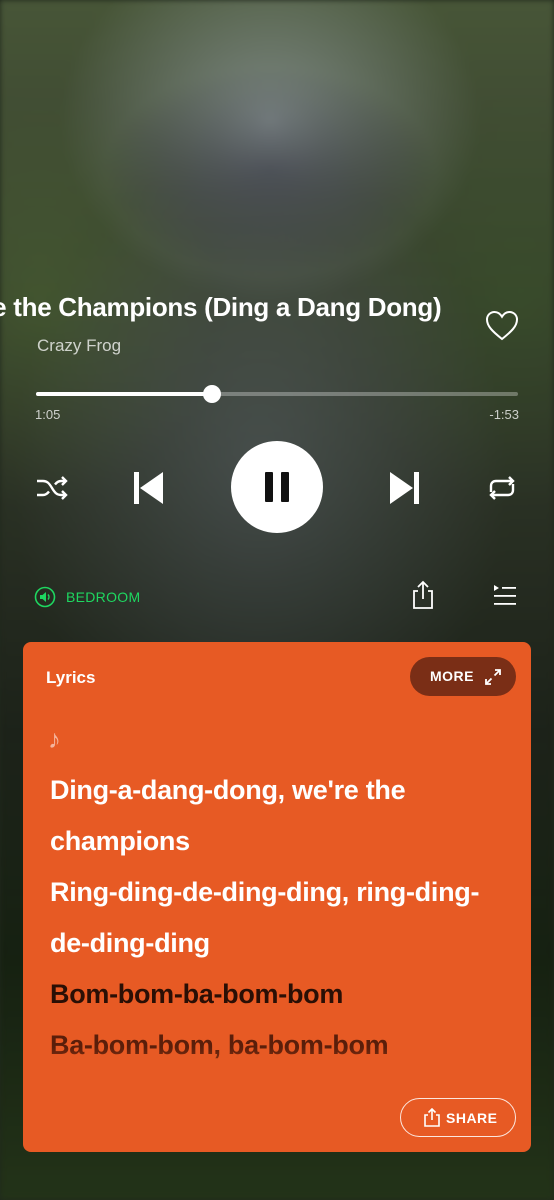  I want to click on lyric-line: Ring-ding-de-ding-ding, ring-ding-, so click(285, 892).